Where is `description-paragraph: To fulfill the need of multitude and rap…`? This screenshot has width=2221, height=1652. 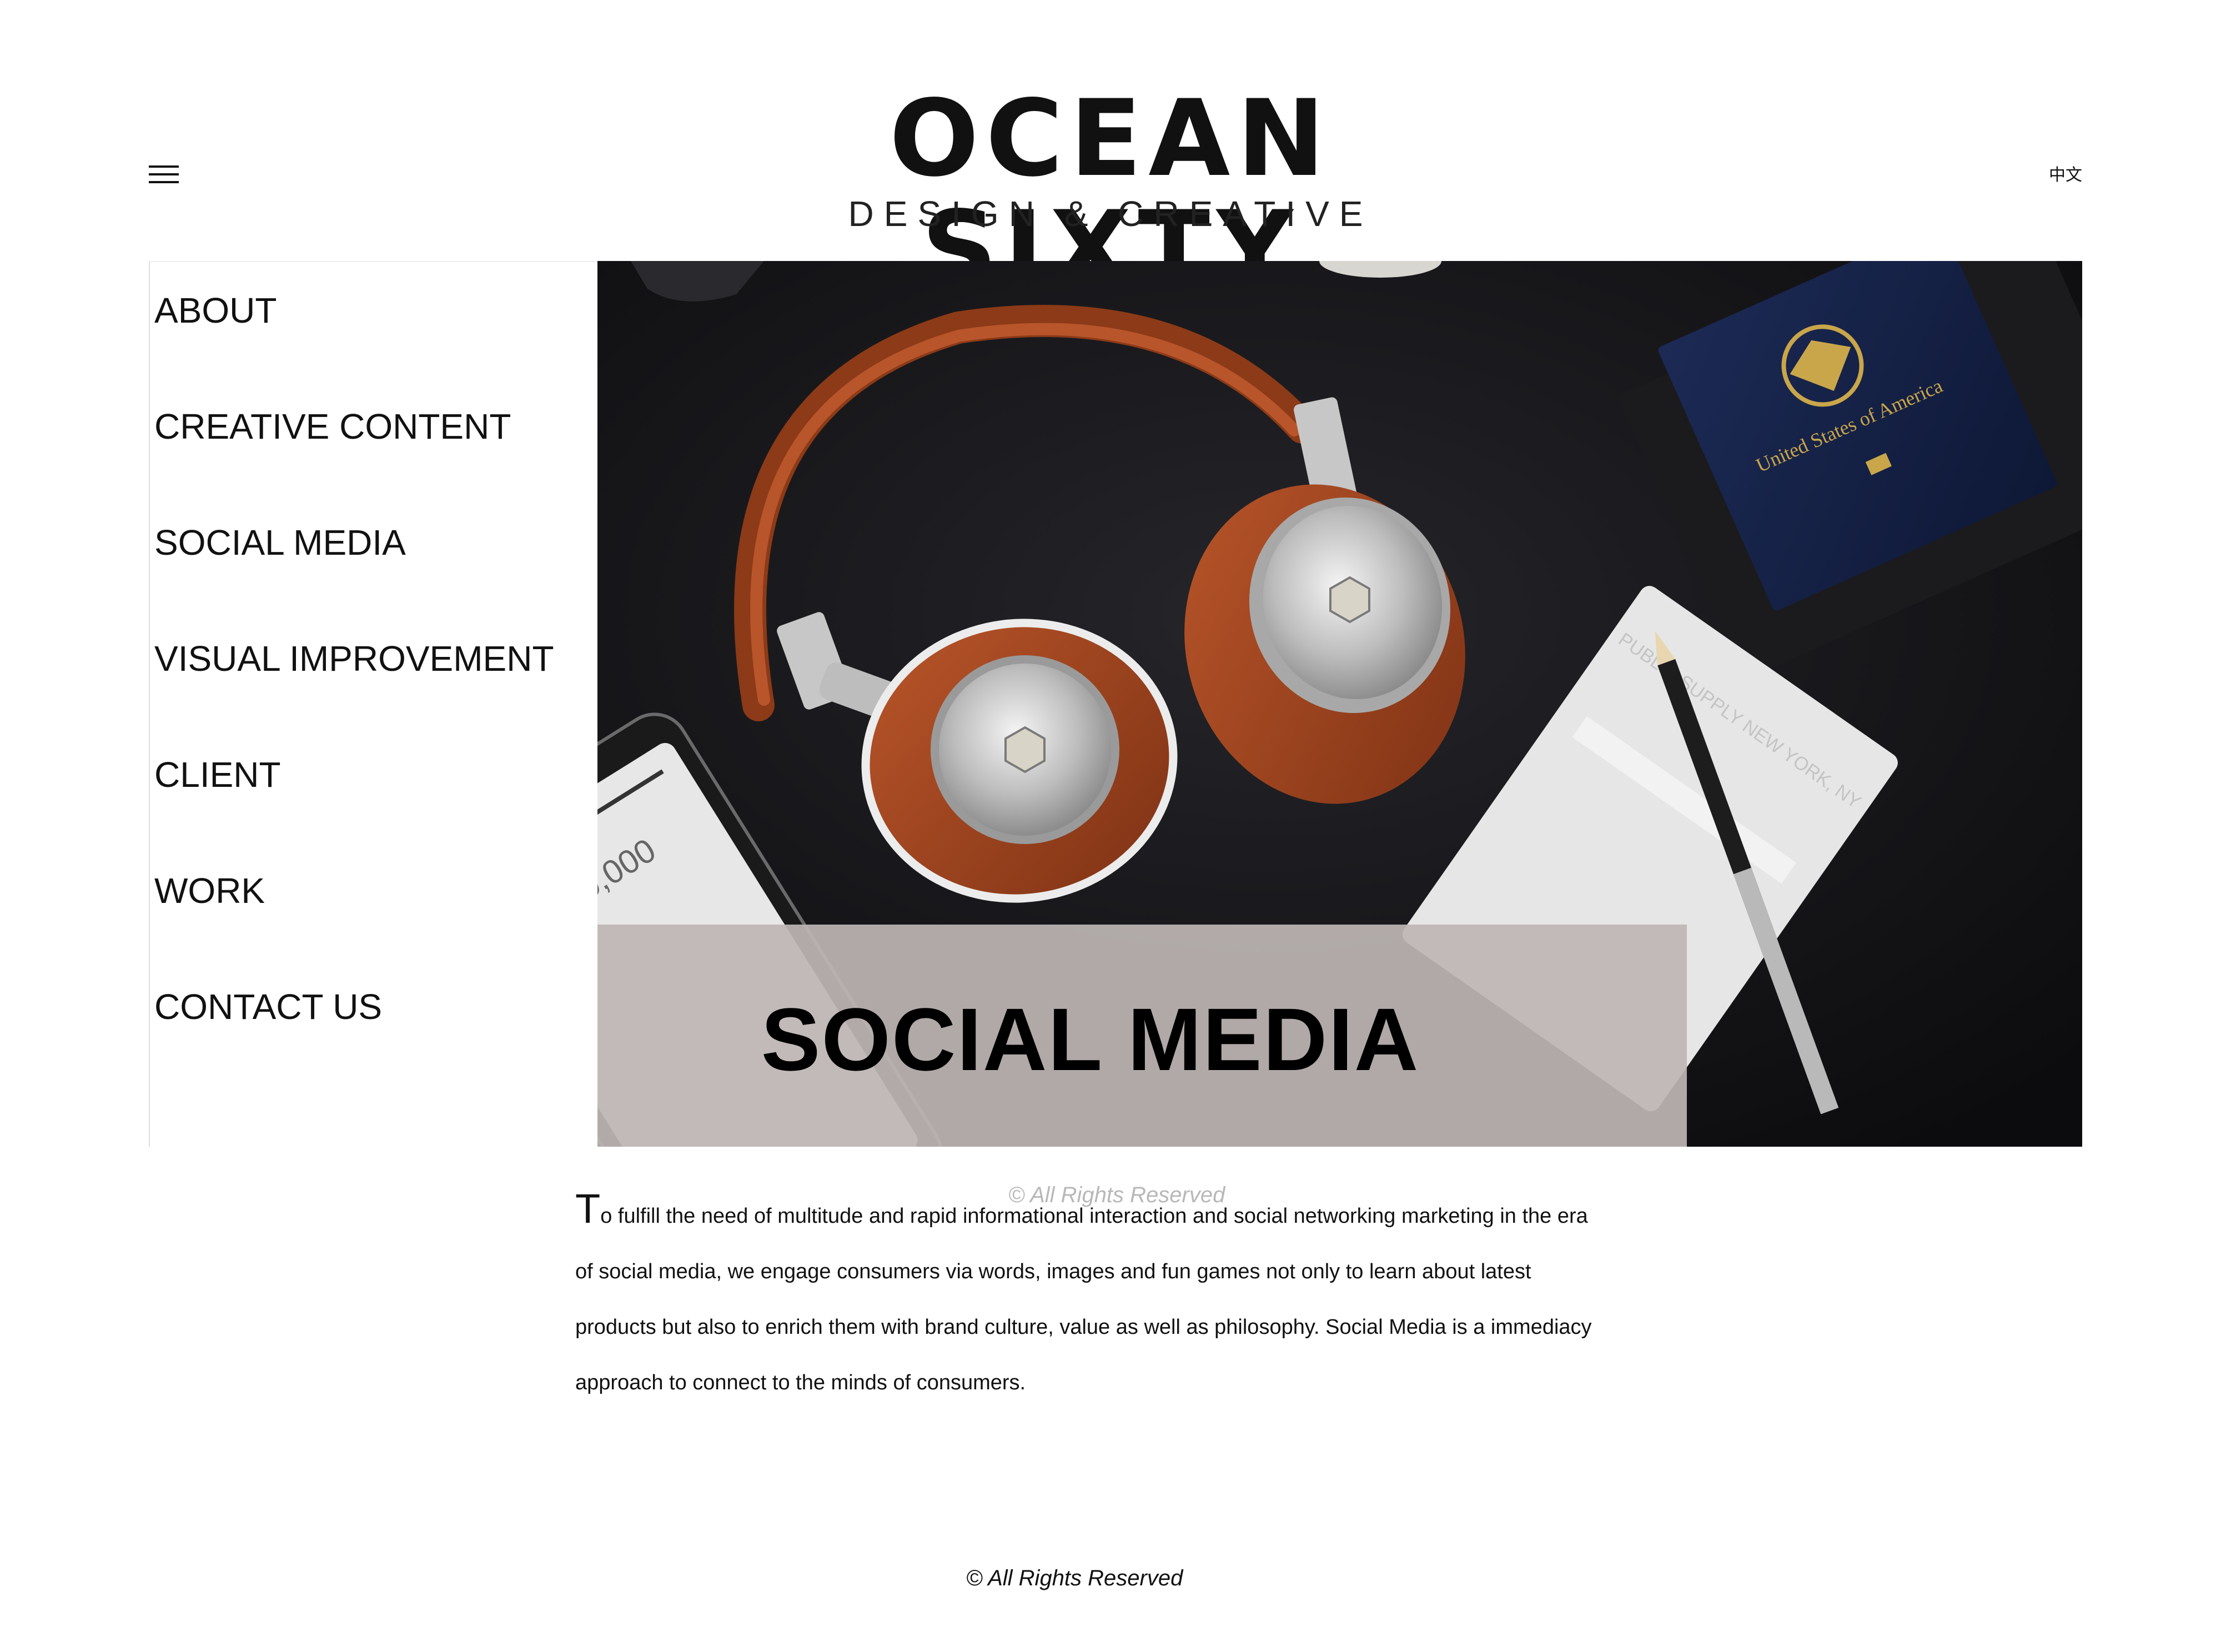 description-paragraph: To fulfill the need of multitude and rap… is located at coordinates (1091, 1299).